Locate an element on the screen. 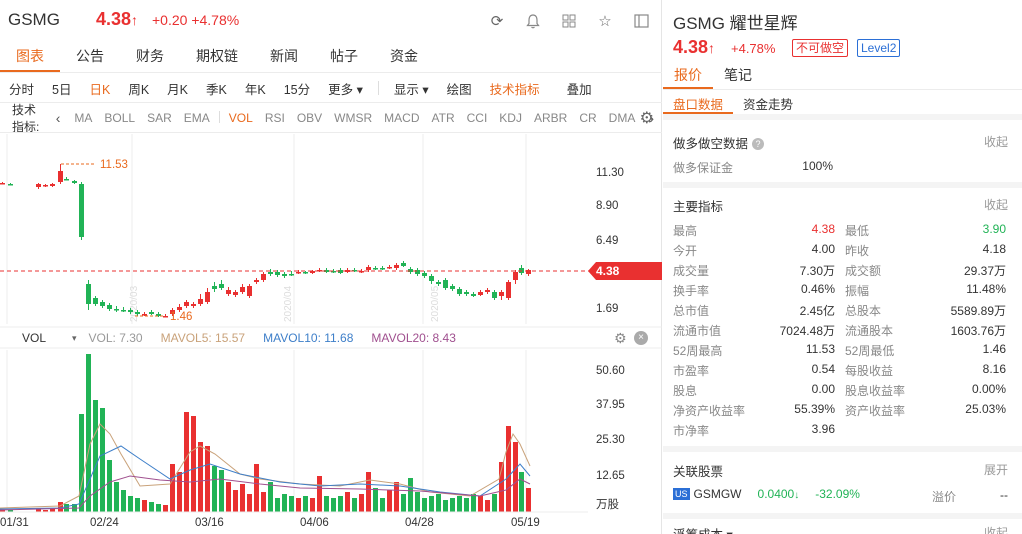  indicator-kdj: KDJ is located at coordinates (510, 118).